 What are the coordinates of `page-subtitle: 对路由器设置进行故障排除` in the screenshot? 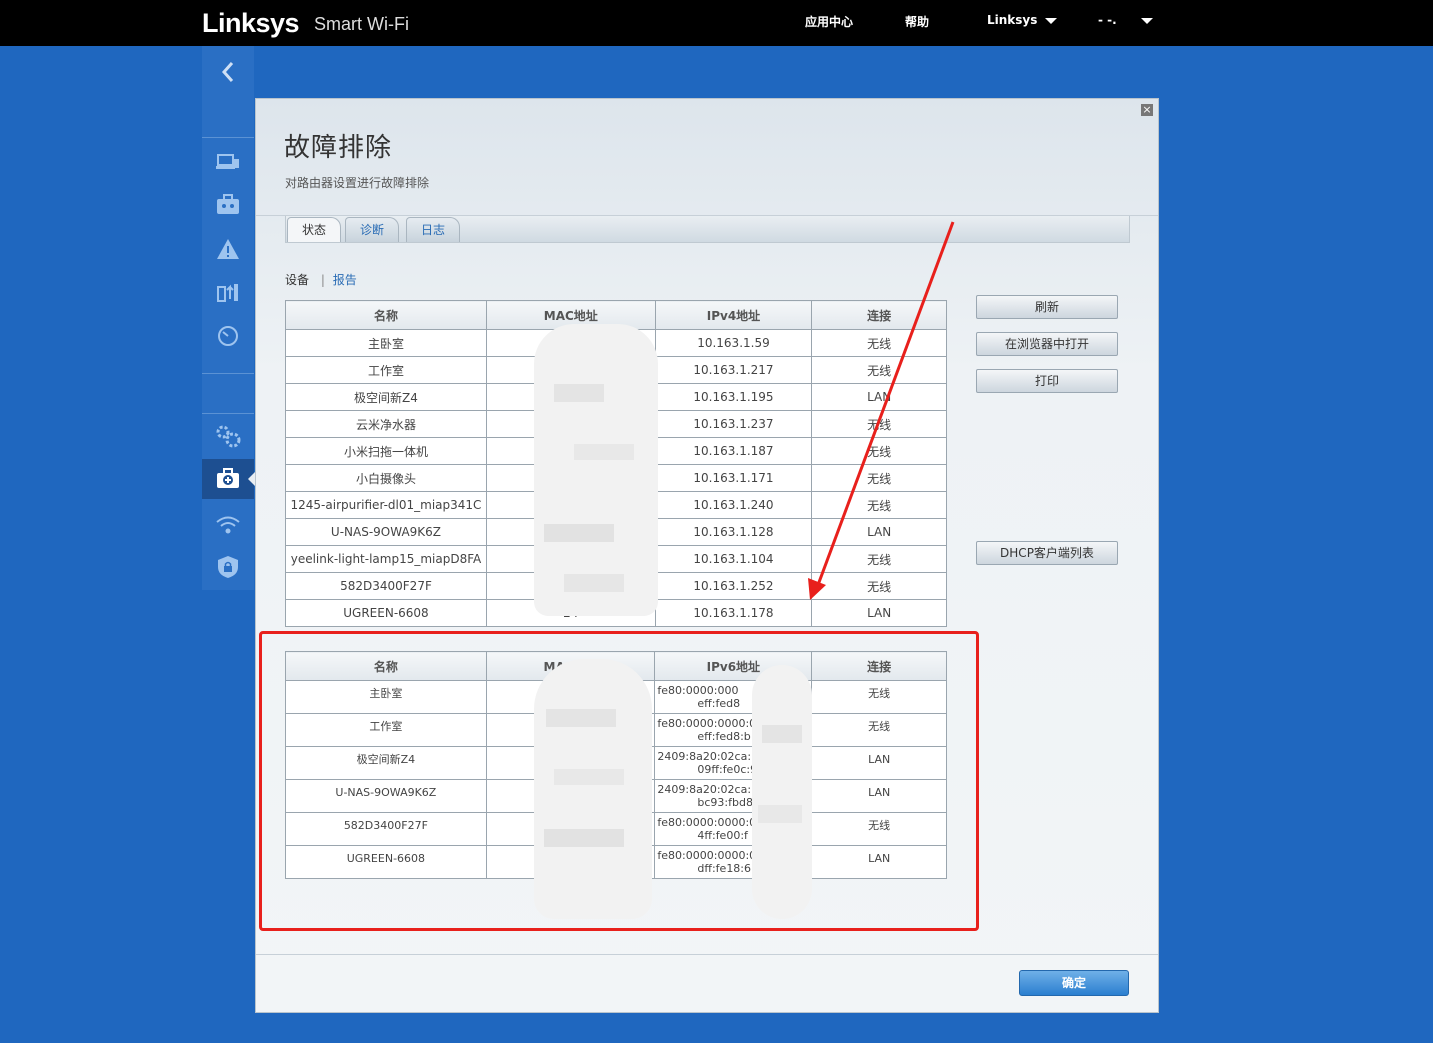 It's located at (357, 183).